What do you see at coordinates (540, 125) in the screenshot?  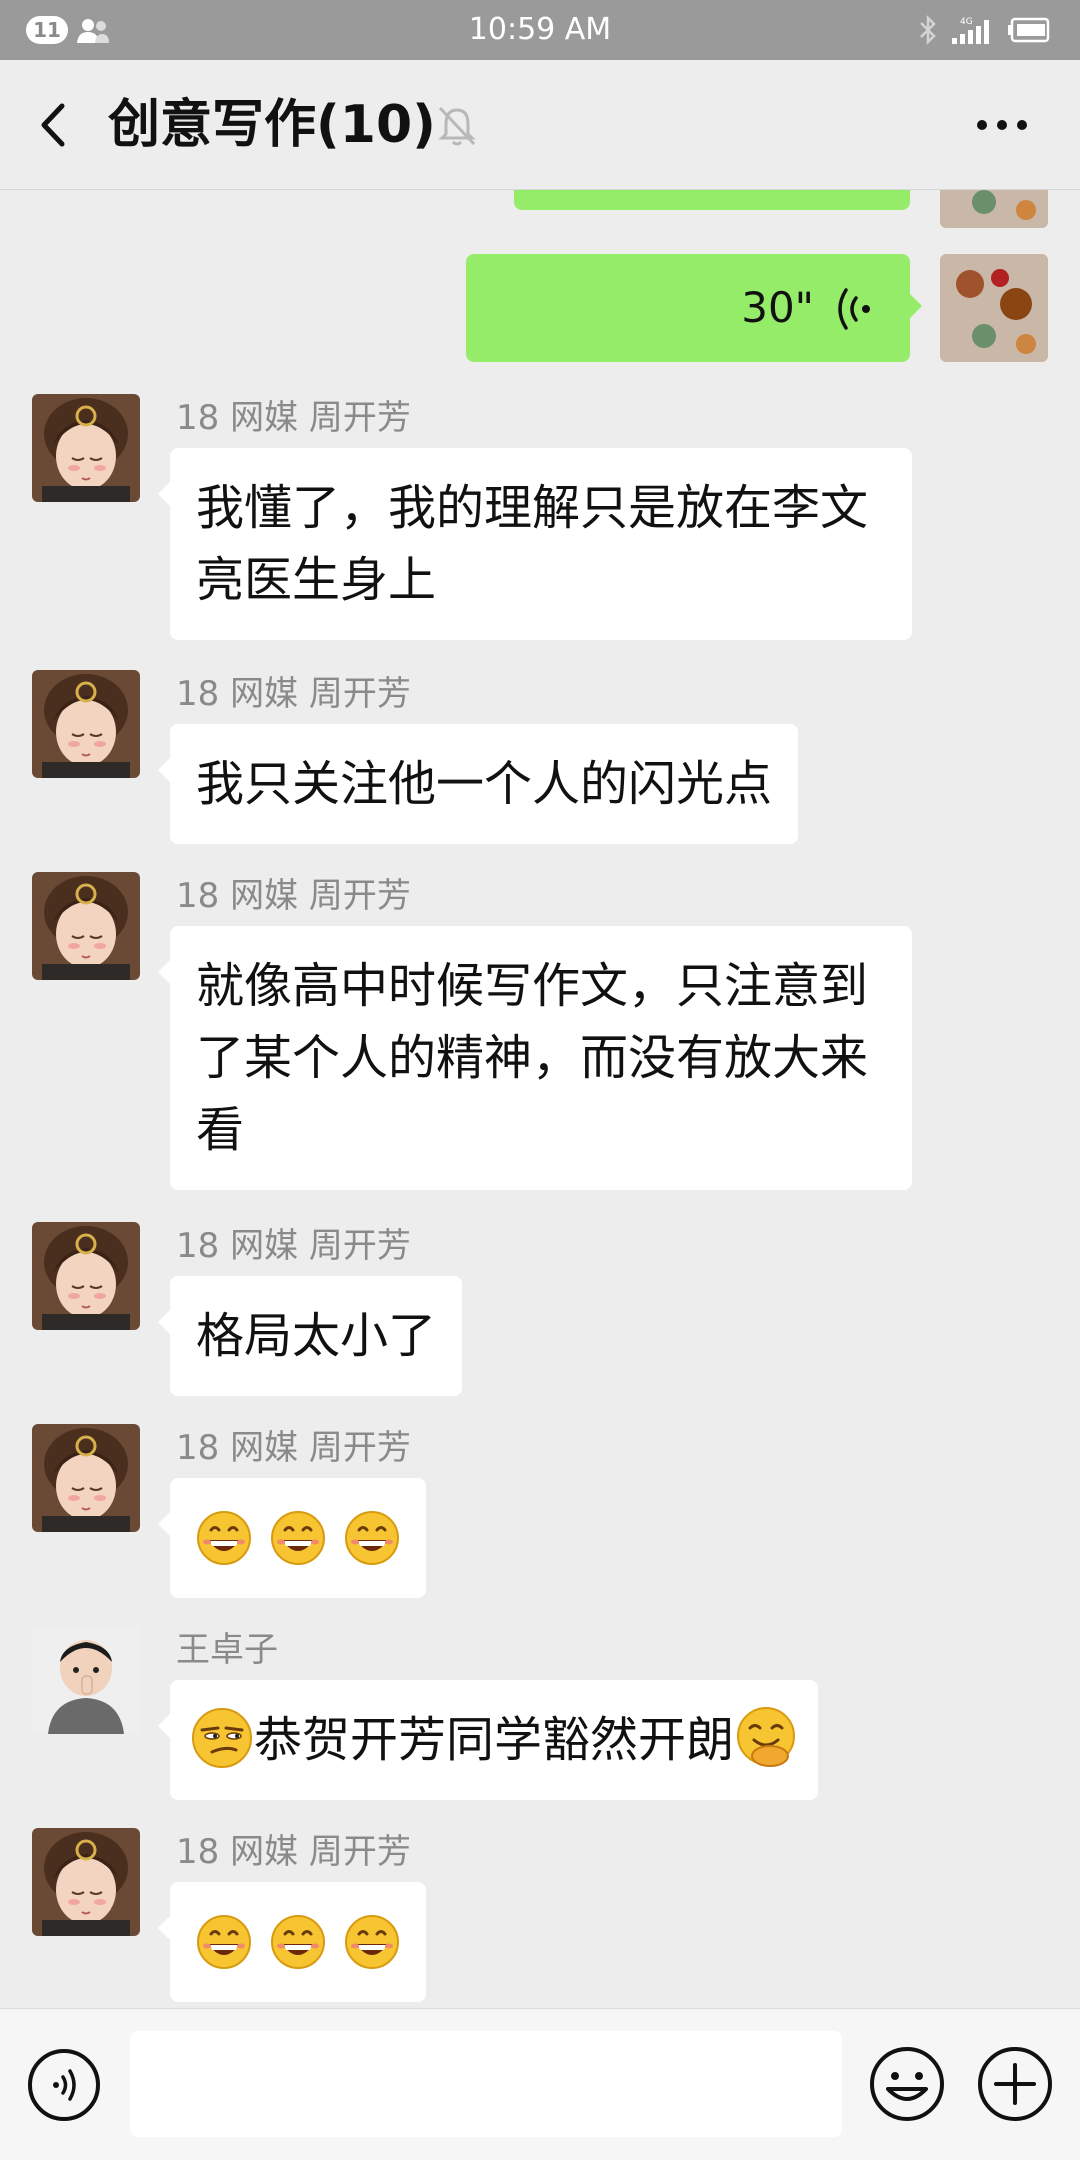 I see `chat-header: 创意写作(10)` at bounding box center [540, 125].